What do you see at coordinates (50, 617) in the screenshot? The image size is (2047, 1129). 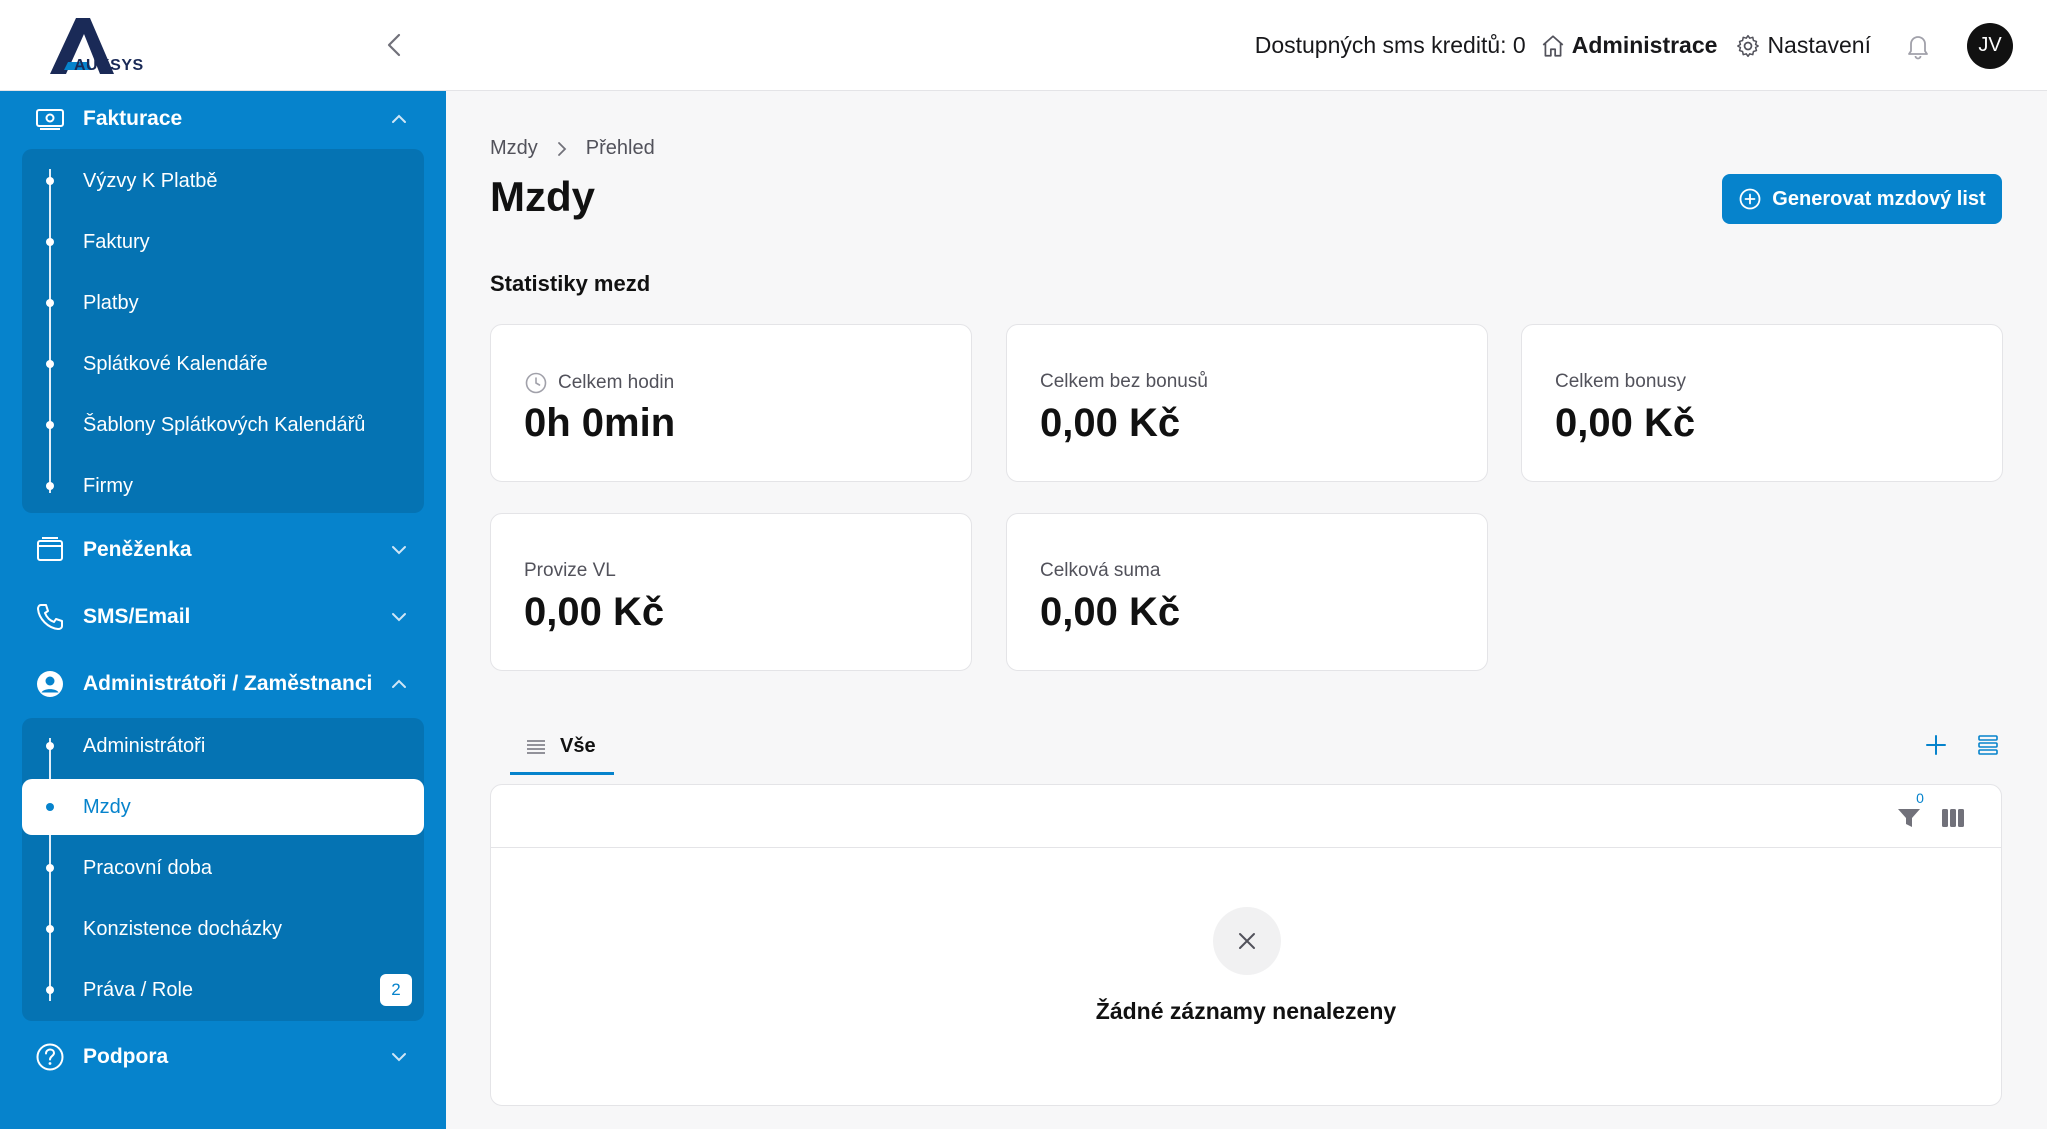 I see `phone-icon` at bounding box center [50, 617].